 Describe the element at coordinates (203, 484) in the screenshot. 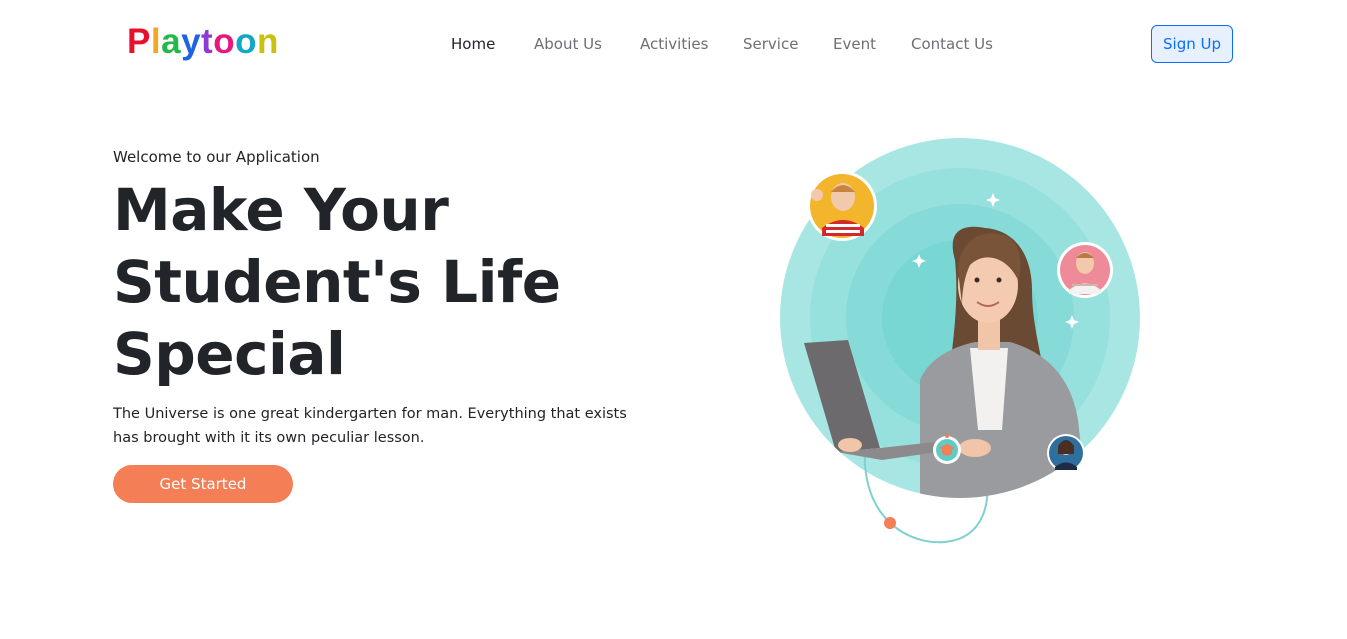

I see `get-started-button: Get Started` at that location.